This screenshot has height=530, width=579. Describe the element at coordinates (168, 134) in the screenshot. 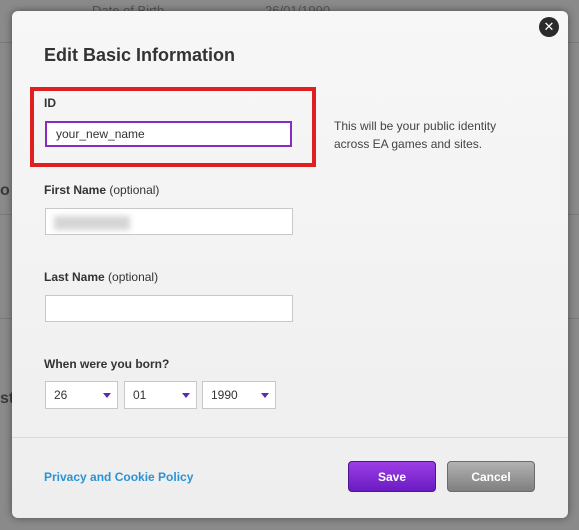

I see `id-input` at that location.